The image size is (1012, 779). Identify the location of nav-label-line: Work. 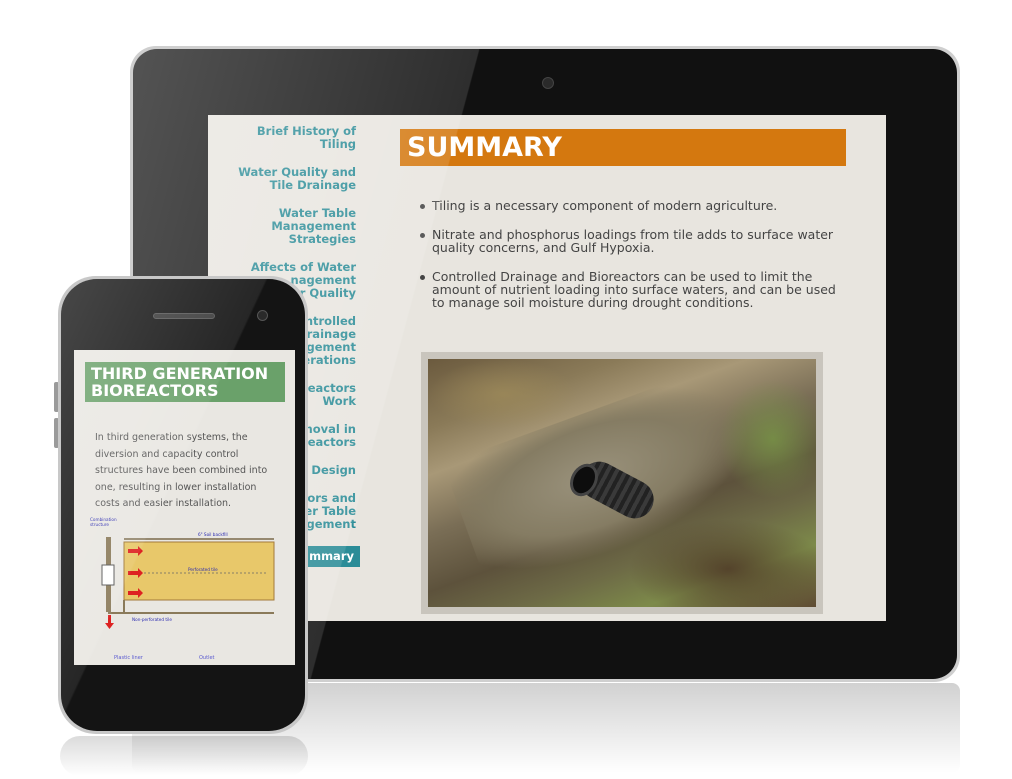
(339, 401).